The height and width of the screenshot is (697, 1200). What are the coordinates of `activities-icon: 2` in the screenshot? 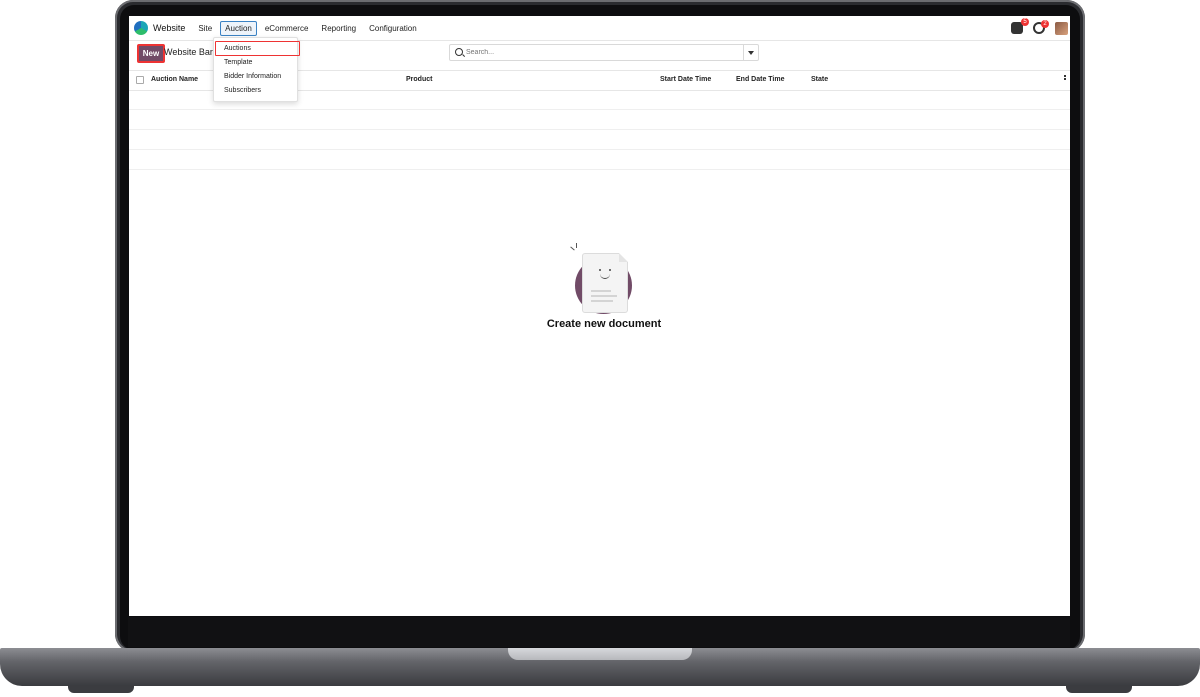 It's located at (1041, 27).